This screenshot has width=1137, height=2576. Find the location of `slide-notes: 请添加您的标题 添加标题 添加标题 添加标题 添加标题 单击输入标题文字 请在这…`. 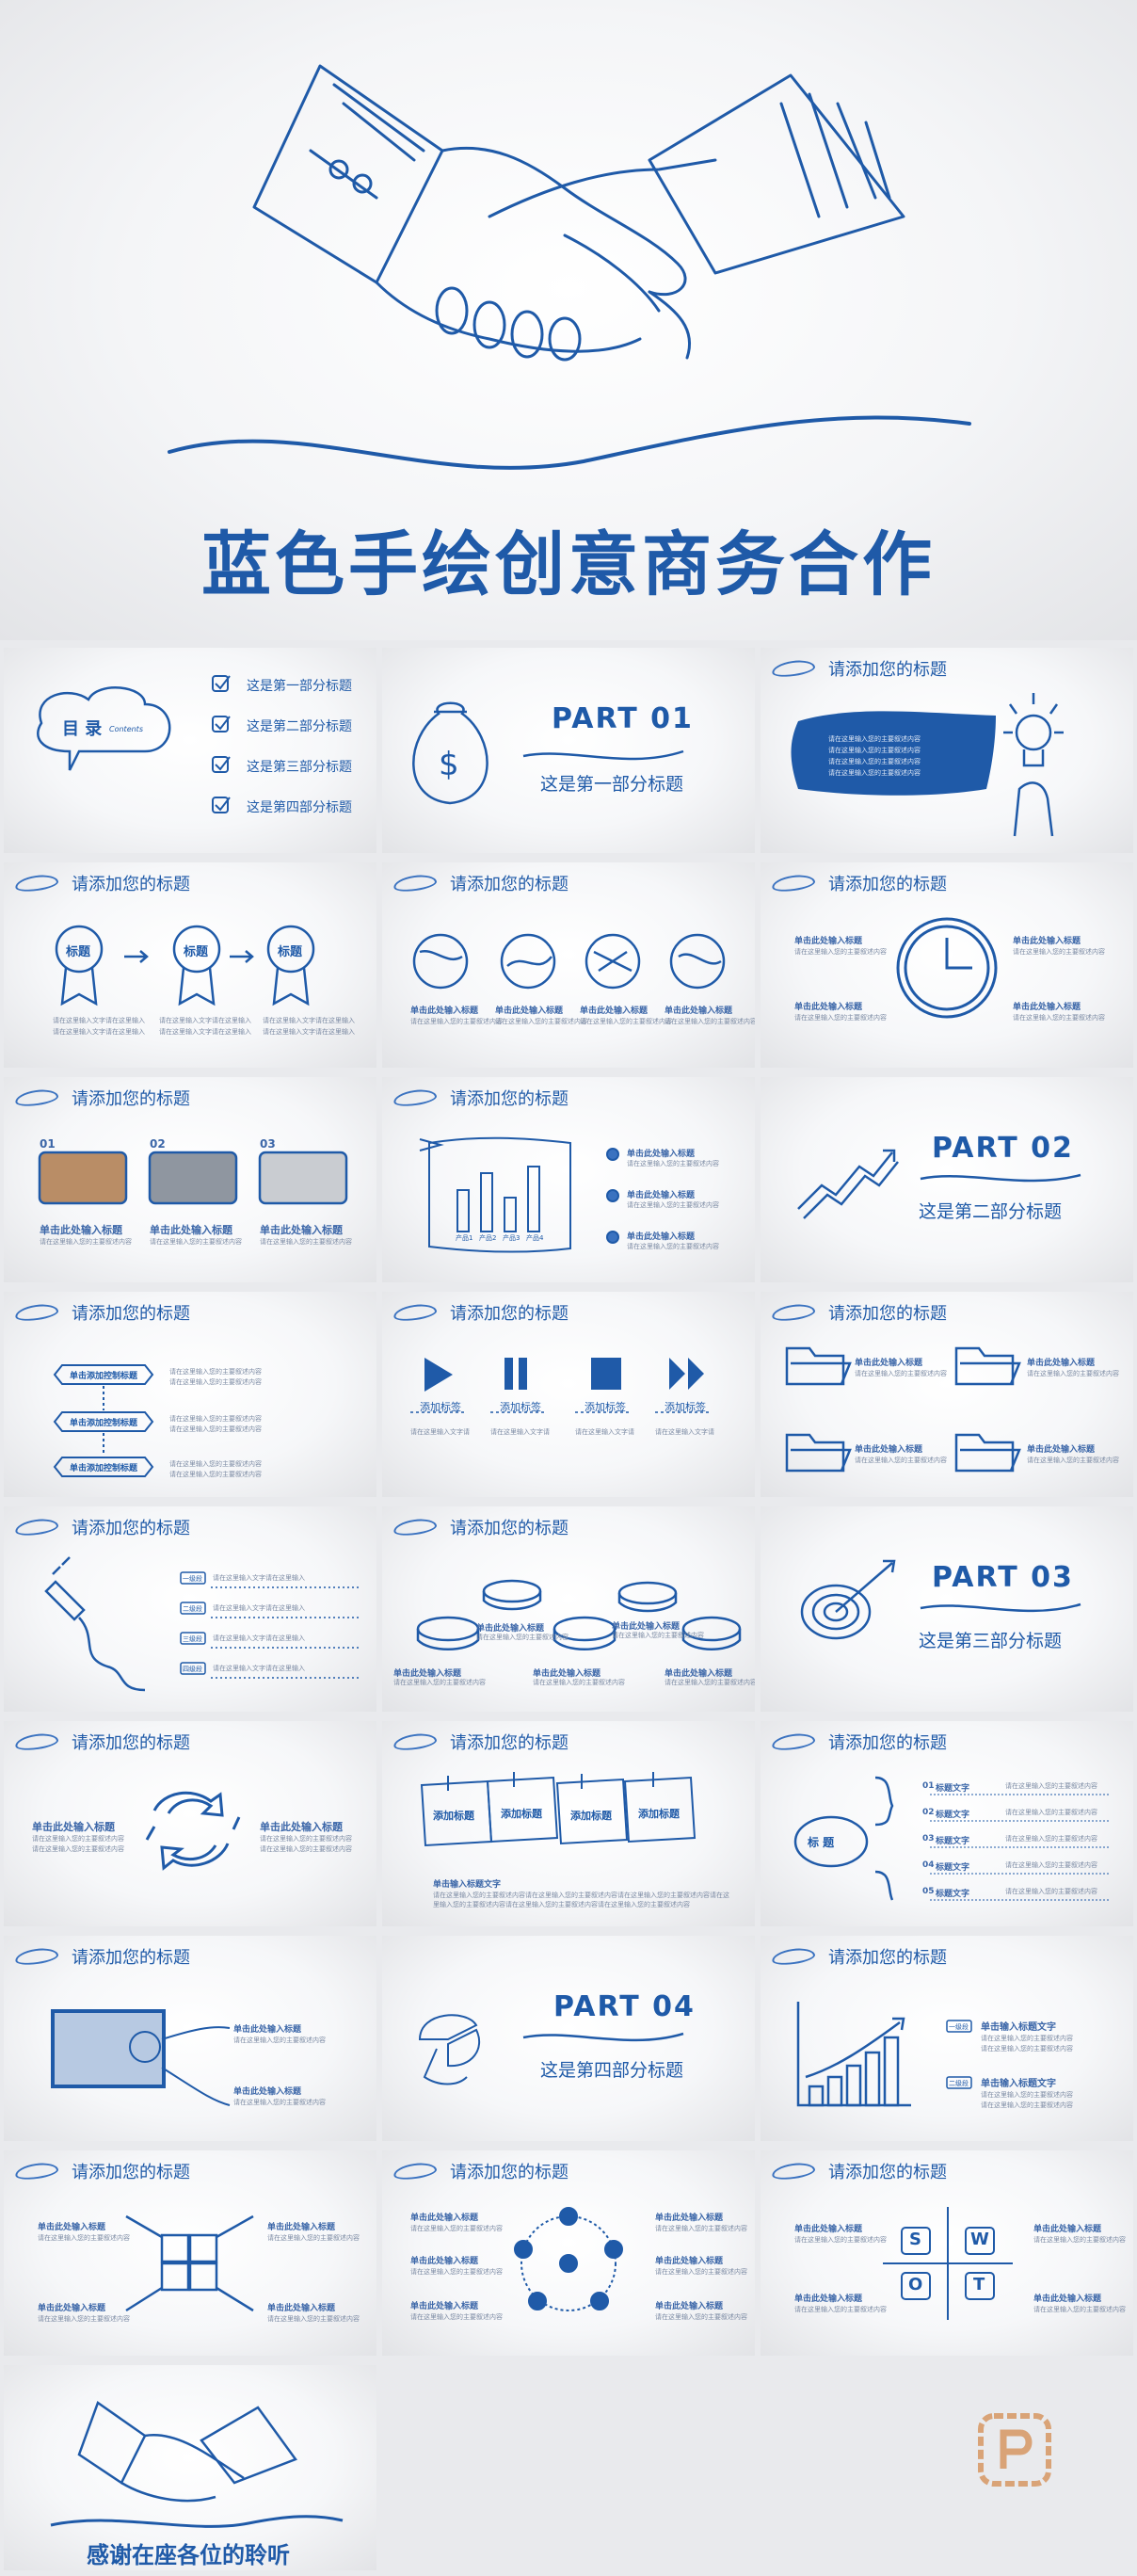

slide-notes: 请添加您的标题 添加标题 添加标题 添加标题 添加标题 单击输入标题文字 请在这… is located at coordinates (569, 1823).